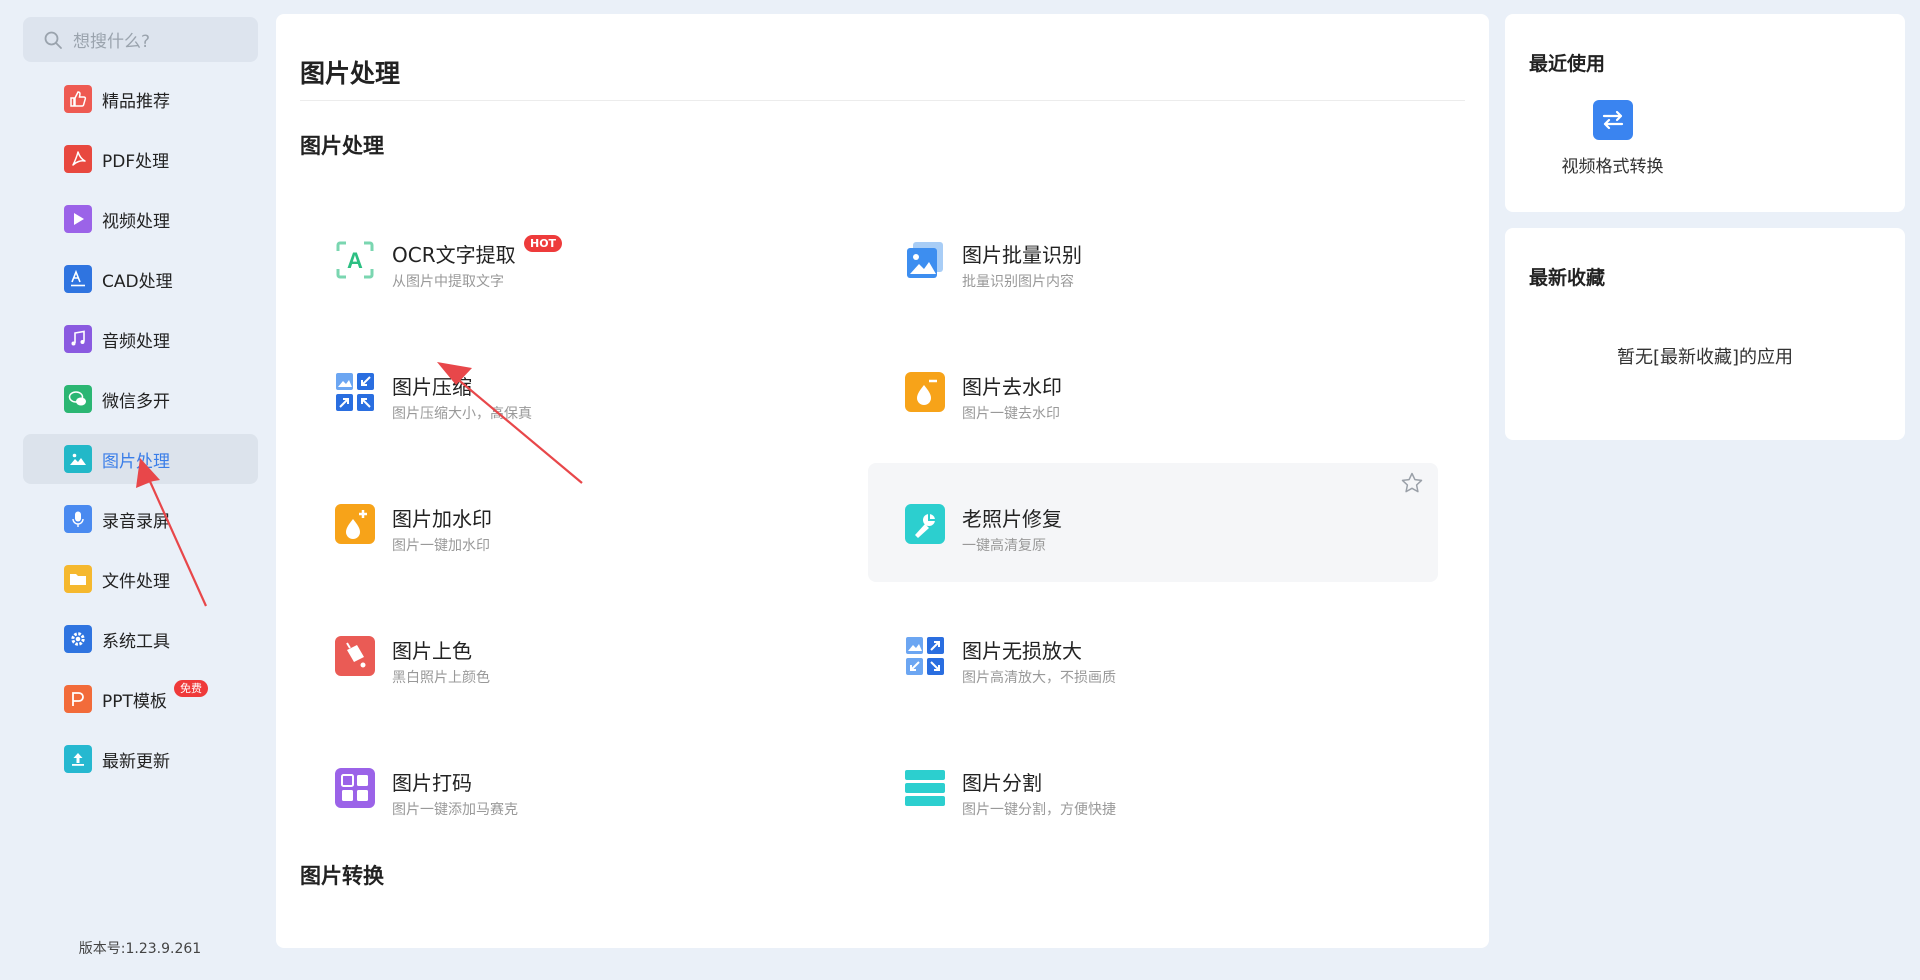 Image resolution: width=1920 pixels, height=980 pixels. What do you see at coordinates (136, 641) in the screenshot?
I see `sidebar-item-label: 系统工具` at bounding box center [136, 641].